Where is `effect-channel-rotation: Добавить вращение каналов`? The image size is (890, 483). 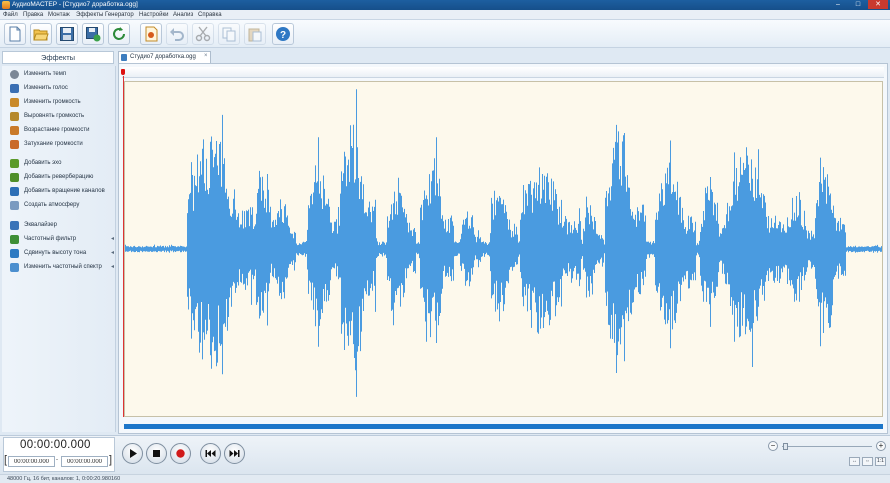 effect-channel-rotation: Добавить вращение каналов is located at coordinates (63, 191).